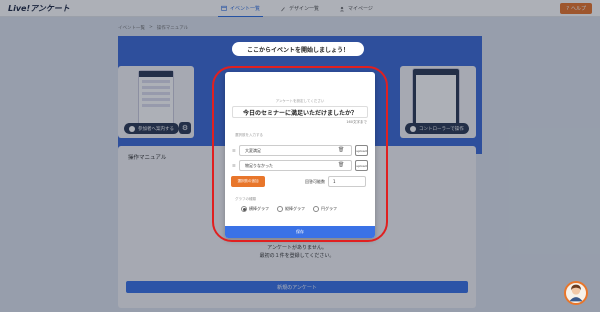 This screenshot has width=600, height=312. I want to click on support-avatar, so click(576, 293).